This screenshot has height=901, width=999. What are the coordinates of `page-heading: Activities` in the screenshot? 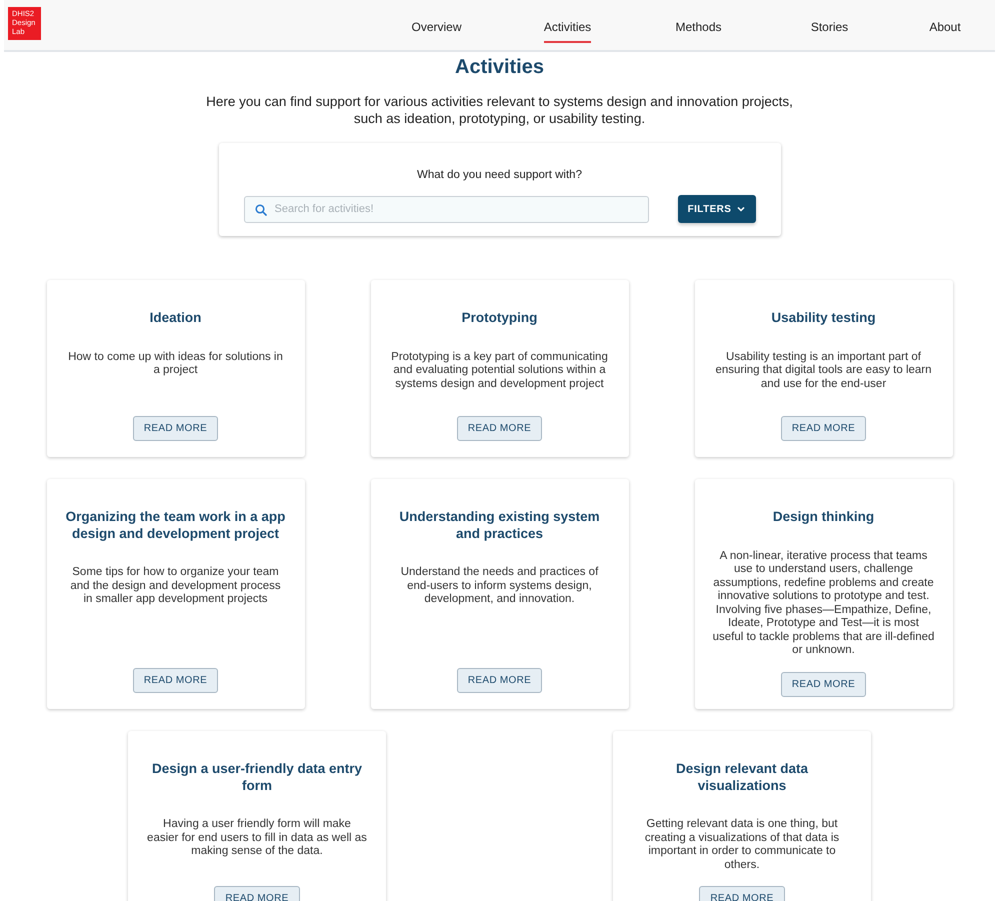 It's located at (499, 67).